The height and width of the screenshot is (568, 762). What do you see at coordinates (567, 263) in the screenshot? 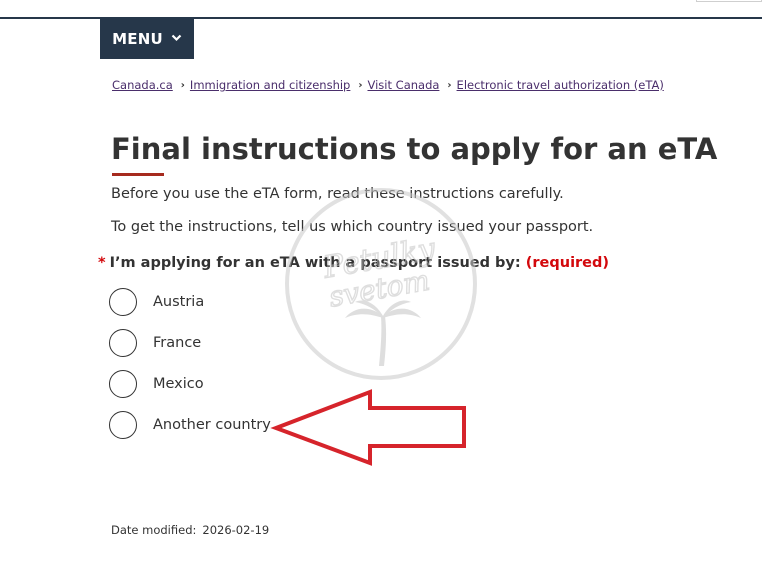
I see `required-marker: (required)` at bounding box center [567, 263].